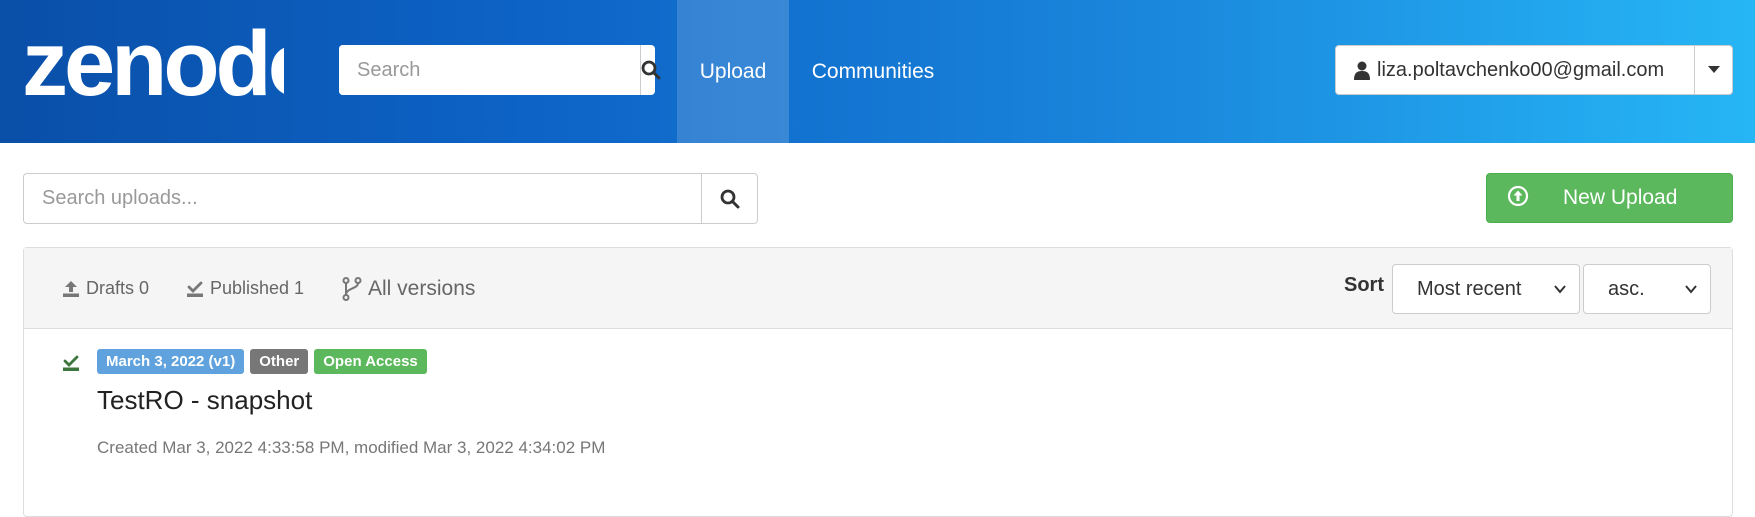 The width and height of the screenshot is (1755, 517). I want to click on filter-drafts: Drafts 0, so click(105, 288).